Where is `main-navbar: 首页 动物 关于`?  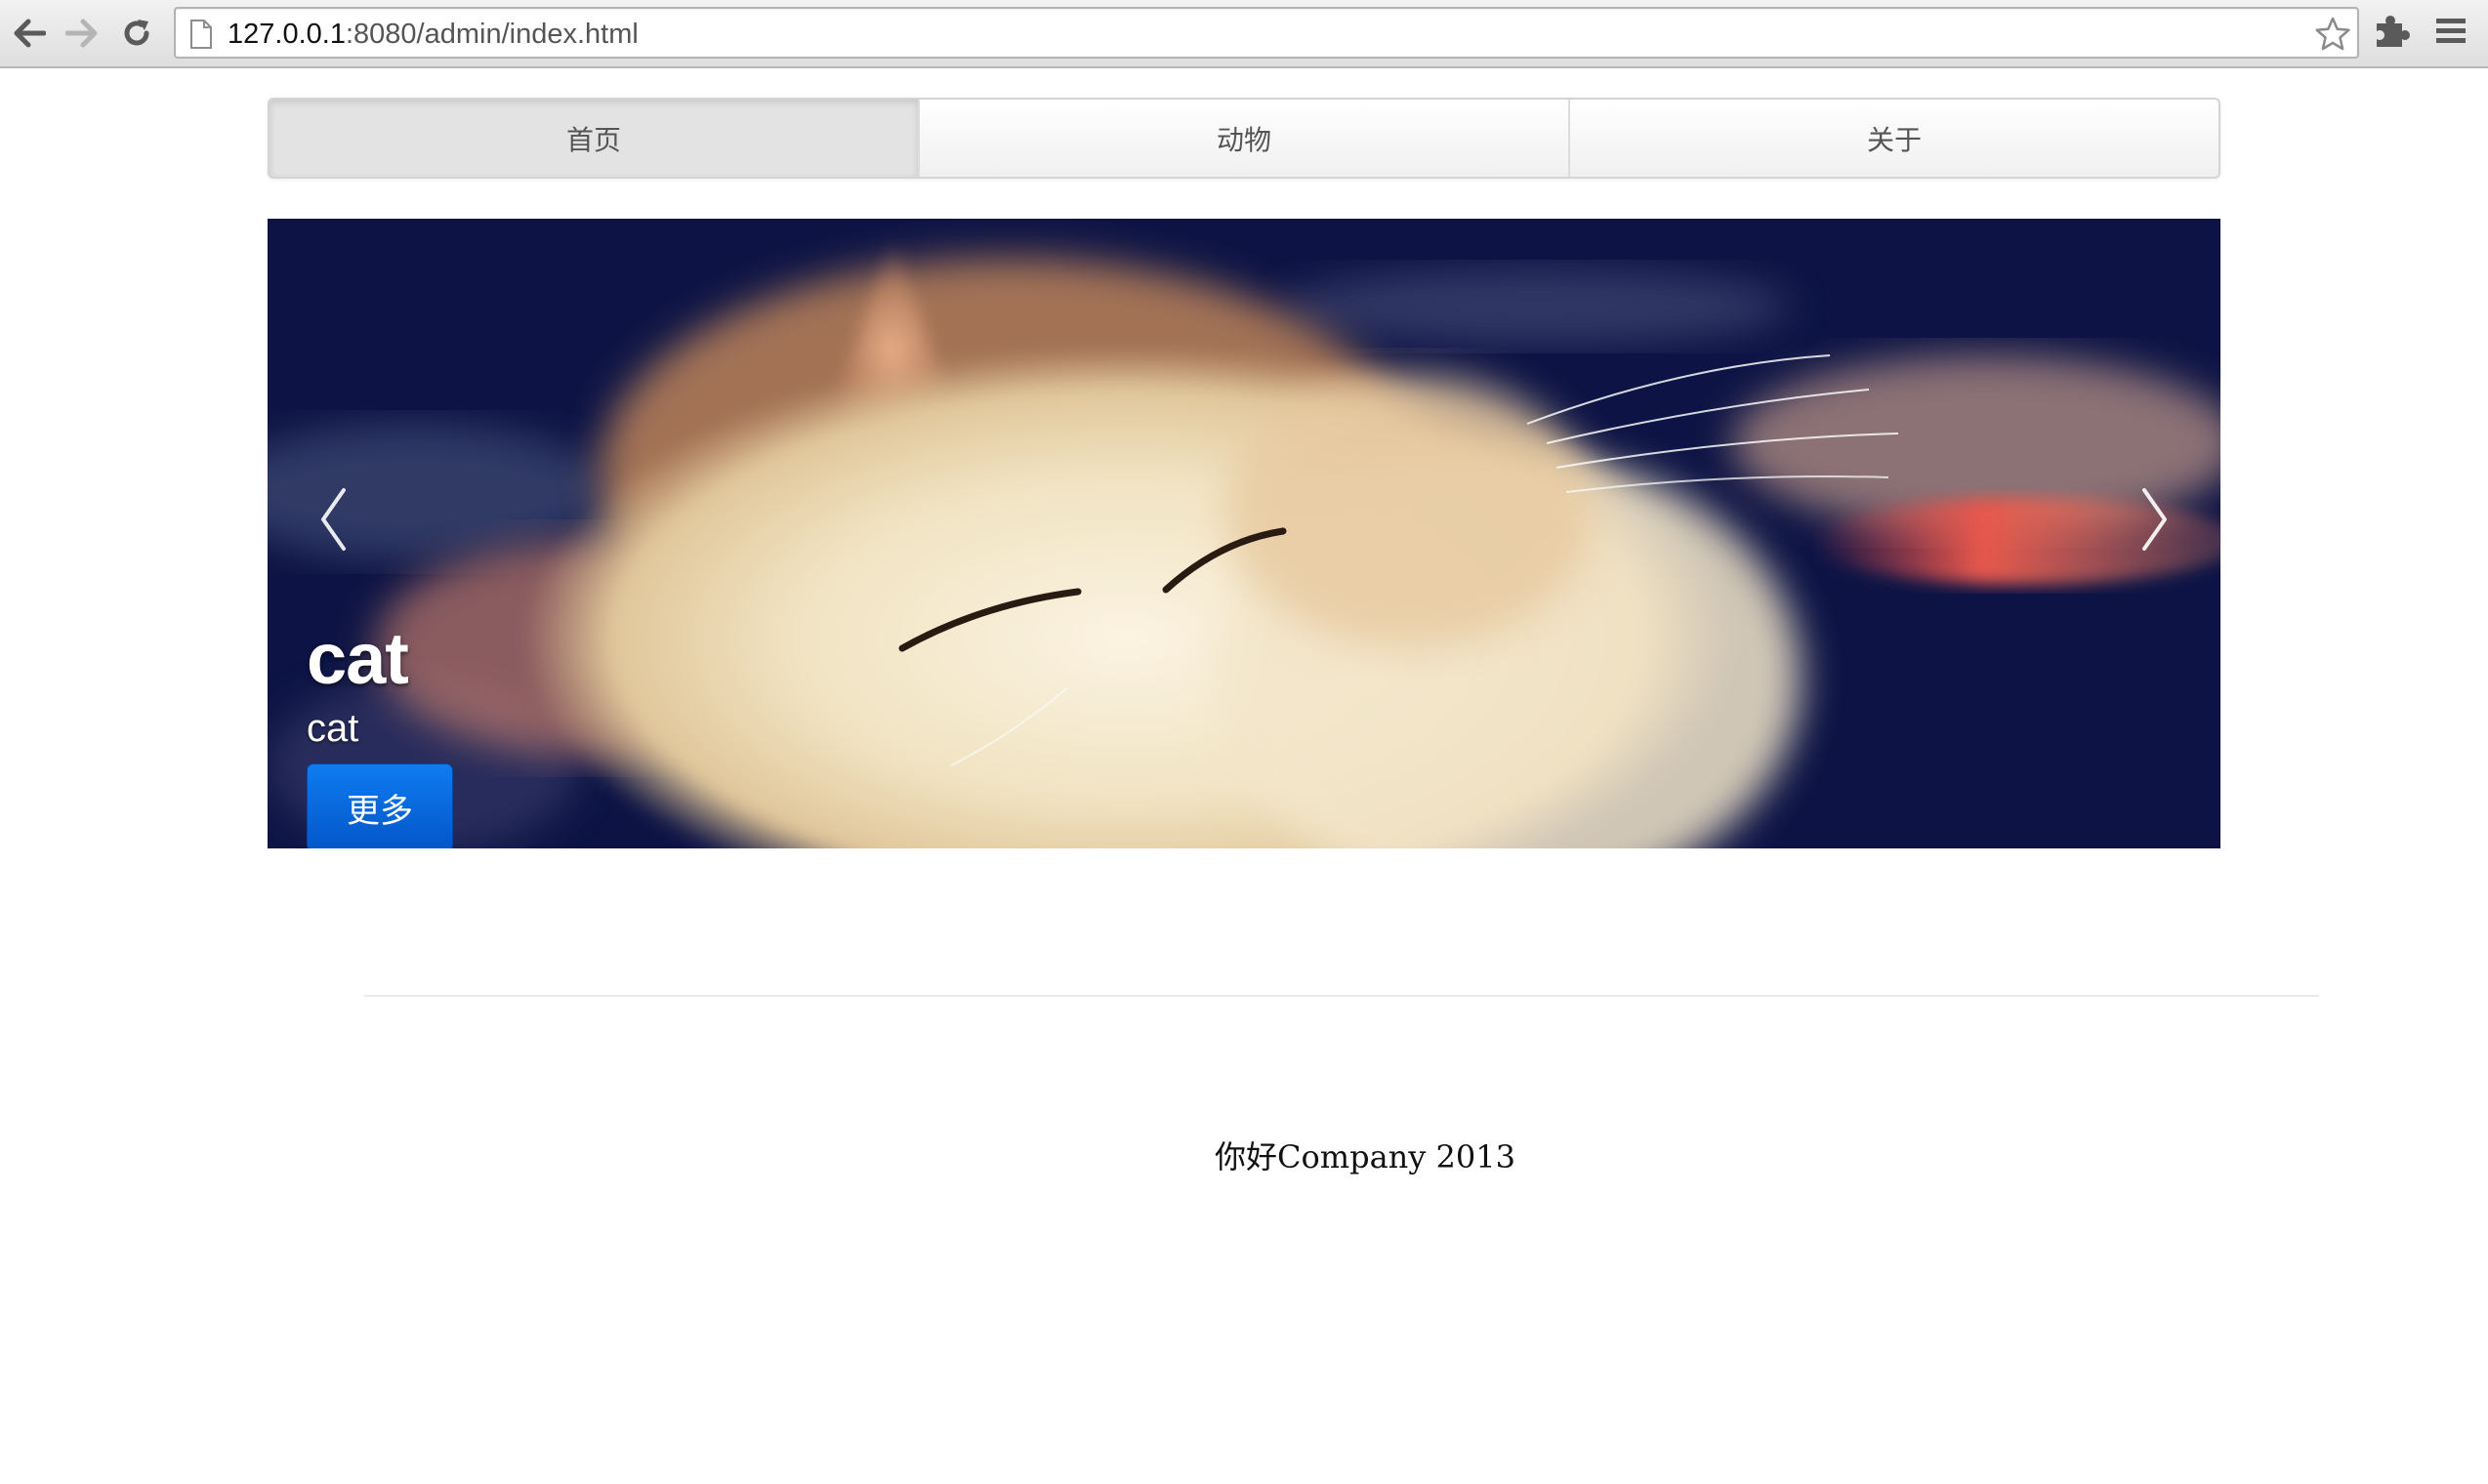
main-navbar: 首页 动物 关于 is located at coordinates (1244, 139).